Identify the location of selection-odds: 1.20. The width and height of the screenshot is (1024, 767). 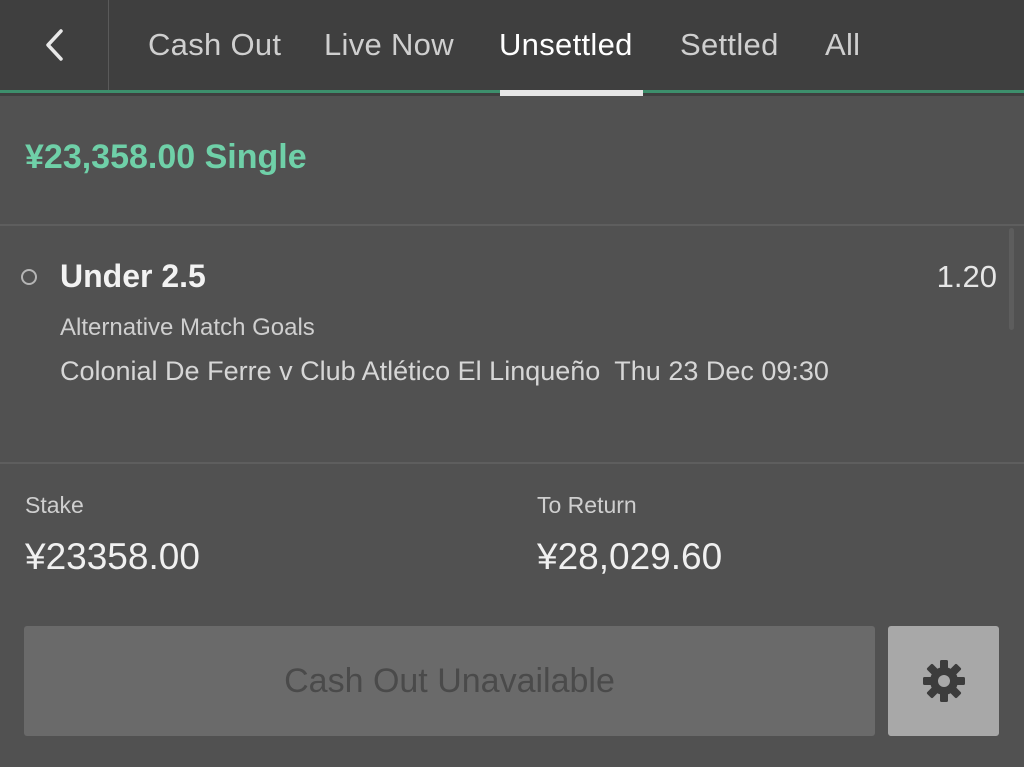
(966, 276).